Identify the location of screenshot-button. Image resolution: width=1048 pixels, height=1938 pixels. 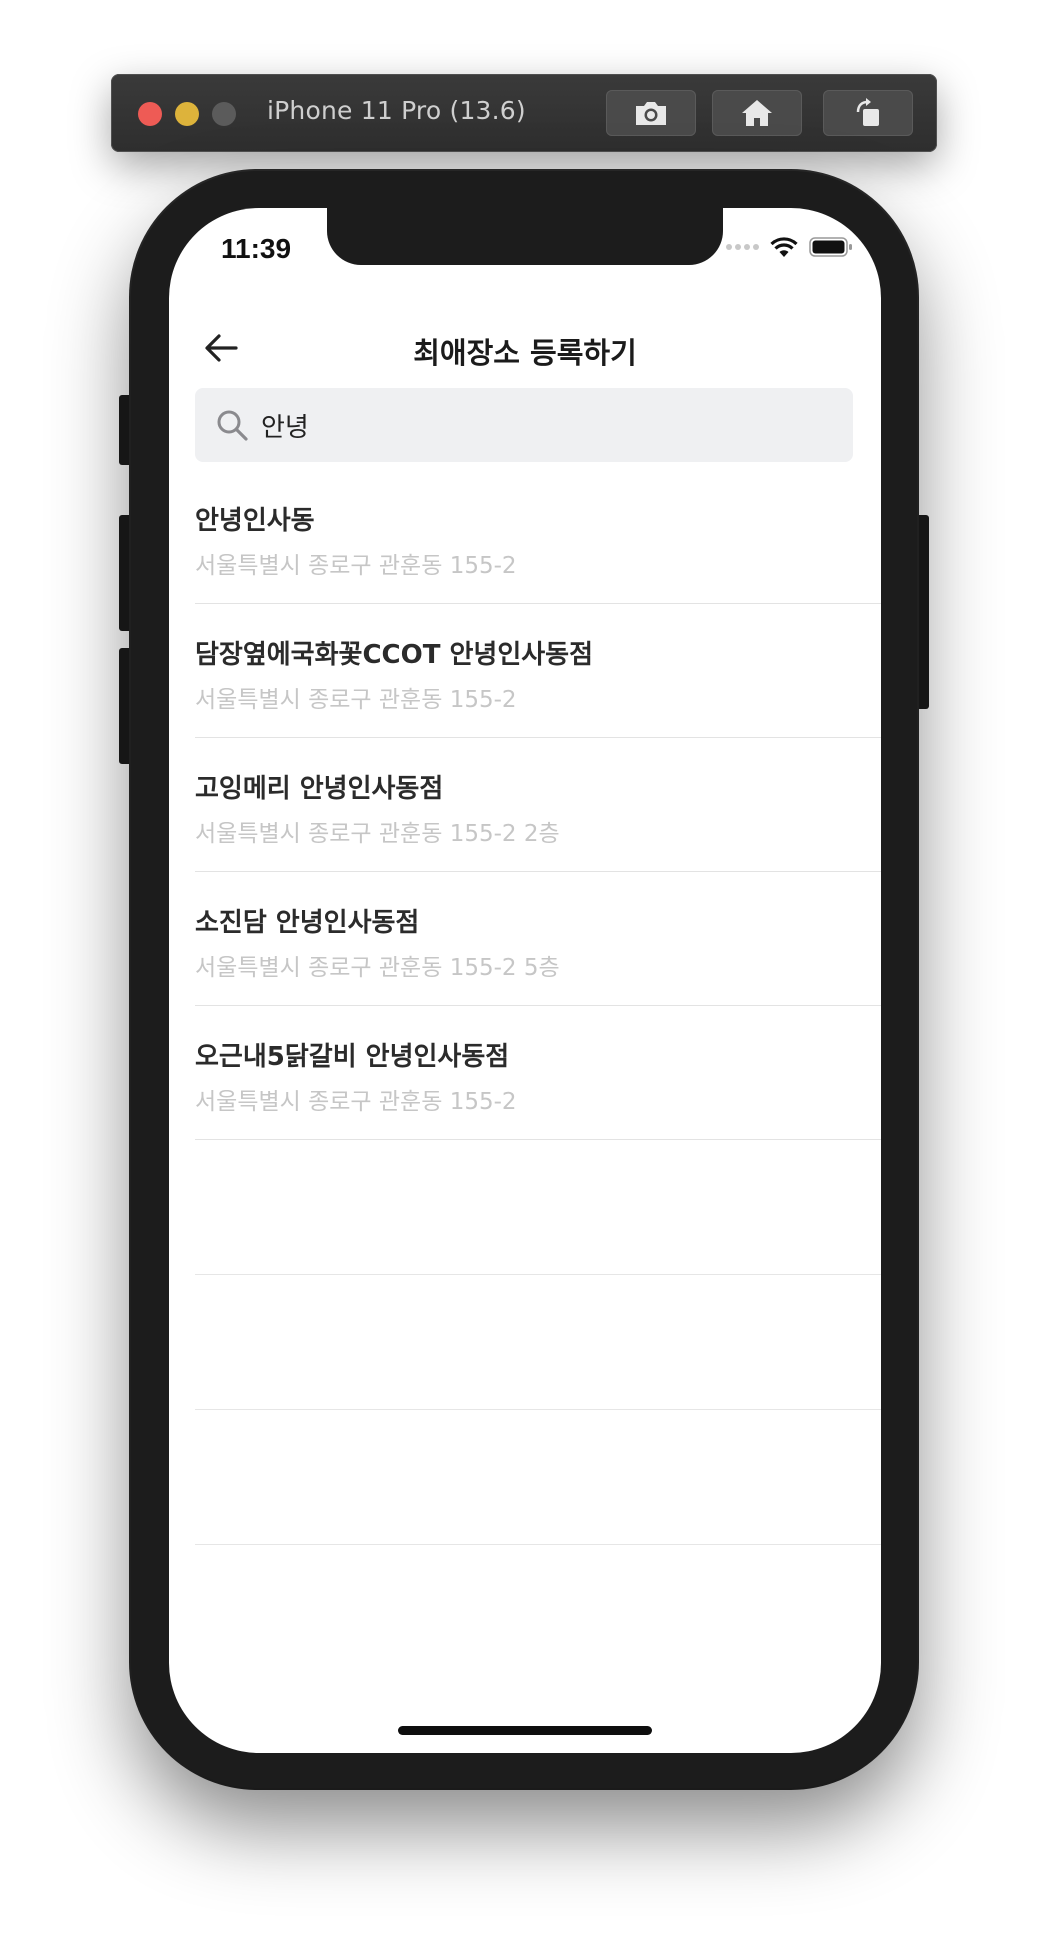
(651, 113).